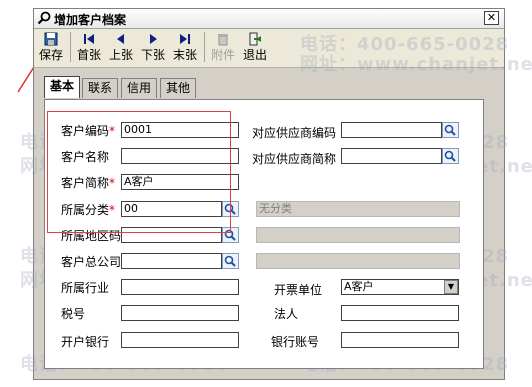  What do you see at coordinates (121, 47) in the screenshot?
I see `previous-record-button: 上张` at bounding box center [121, 47].